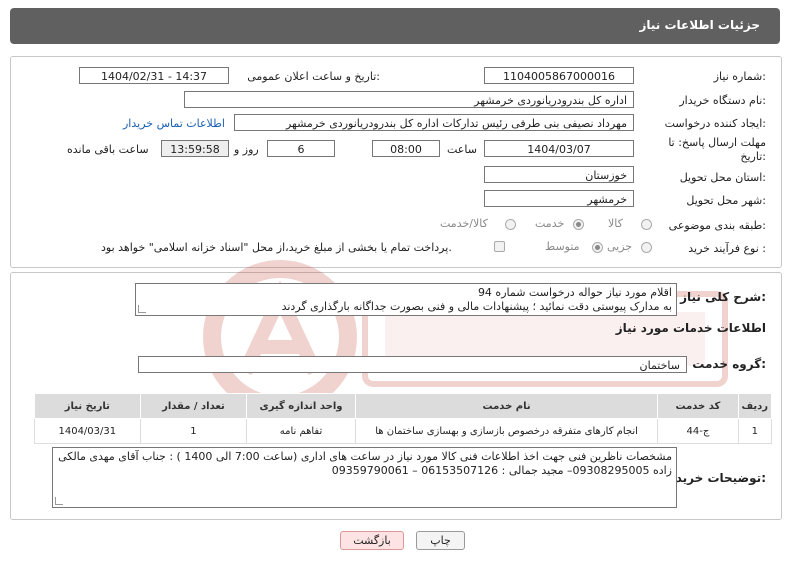 The height and width of the screenshot is (566, 788). I want to click on col-service-code: کد خدمت, so click(698, 406).